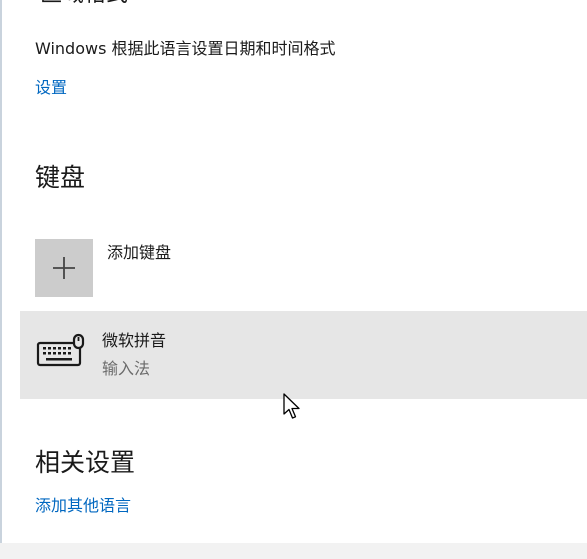 This screenshot has width=587, height=559. Describe the element at coordinates (311, 268) in the screenshot. I see `add-keyboard-button: 添加键盘` at that location.